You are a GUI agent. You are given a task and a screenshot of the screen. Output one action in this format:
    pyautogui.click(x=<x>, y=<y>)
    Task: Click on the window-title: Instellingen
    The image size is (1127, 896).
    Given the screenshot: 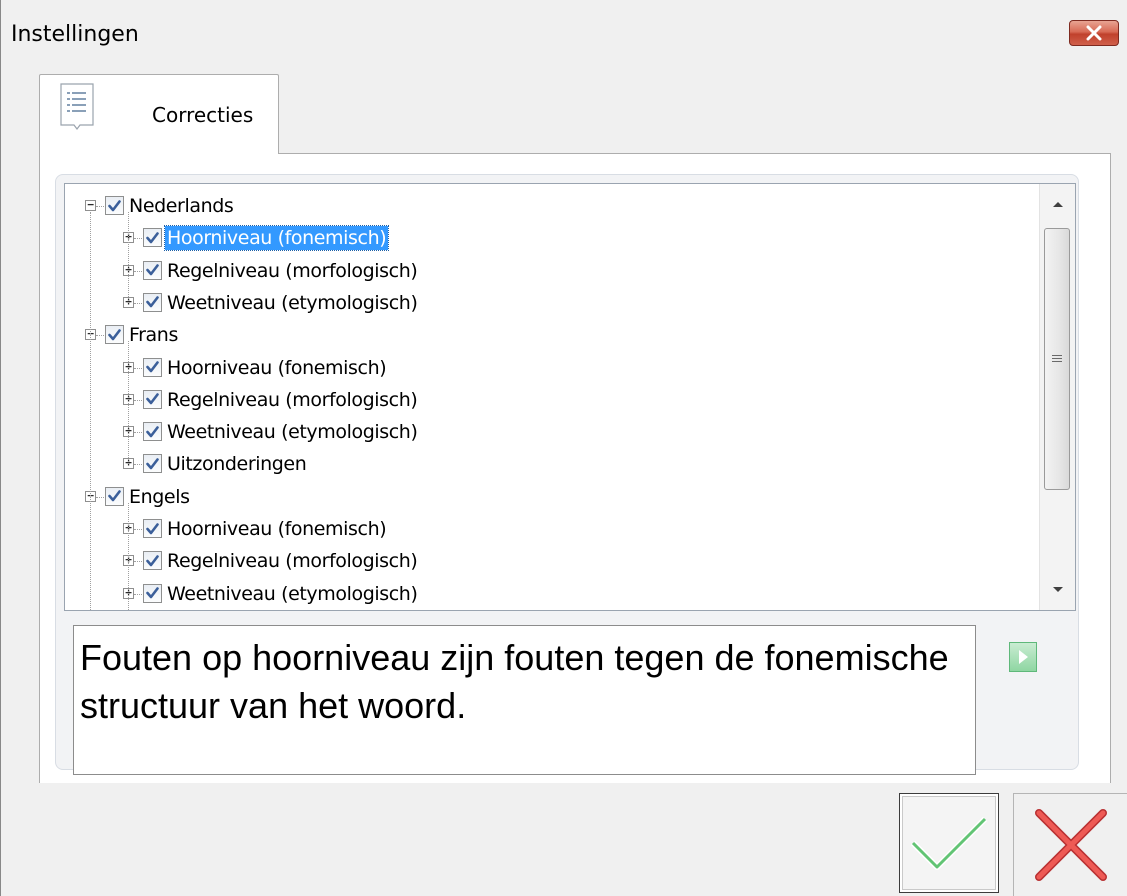 What is the action you would take?
    pyautogui.click(x=75, y=34)
    